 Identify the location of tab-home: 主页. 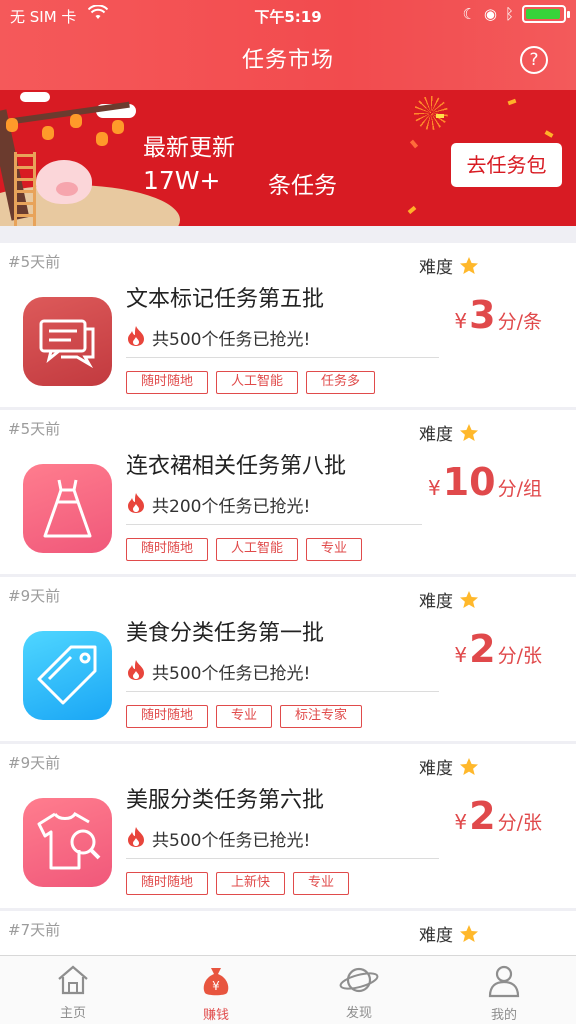
(73, 992).